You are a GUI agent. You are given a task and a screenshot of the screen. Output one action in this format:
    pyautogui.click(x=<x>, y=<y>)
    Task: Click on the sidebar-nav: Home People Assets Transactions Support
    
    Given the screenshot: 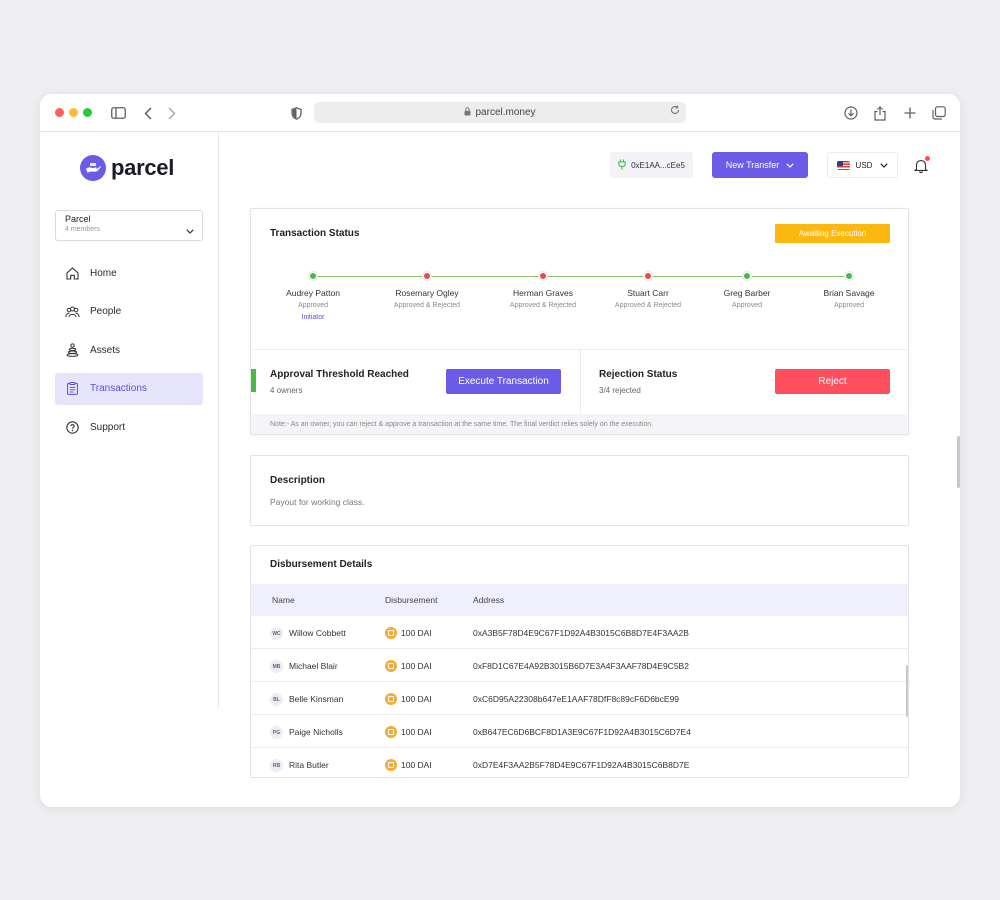 What is the action you would take?
    pyautogui.click(x=129, y=353)
    